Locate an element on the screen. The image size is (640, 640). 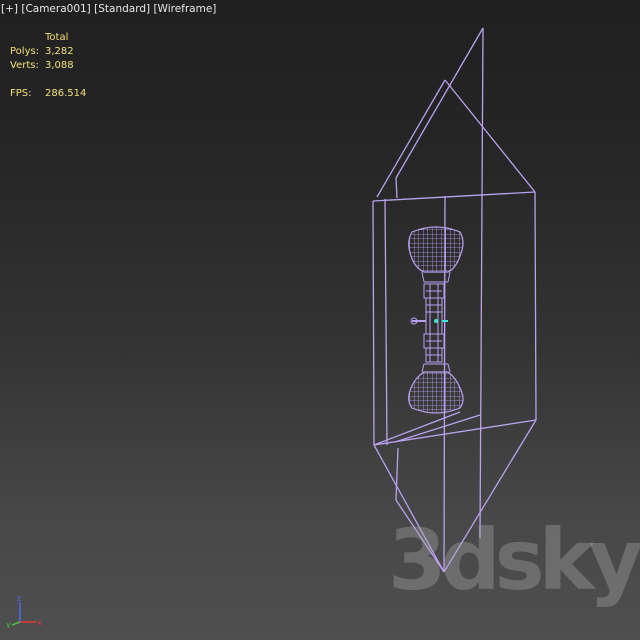
y-axis-label: y is located at coordinates (8, 624).